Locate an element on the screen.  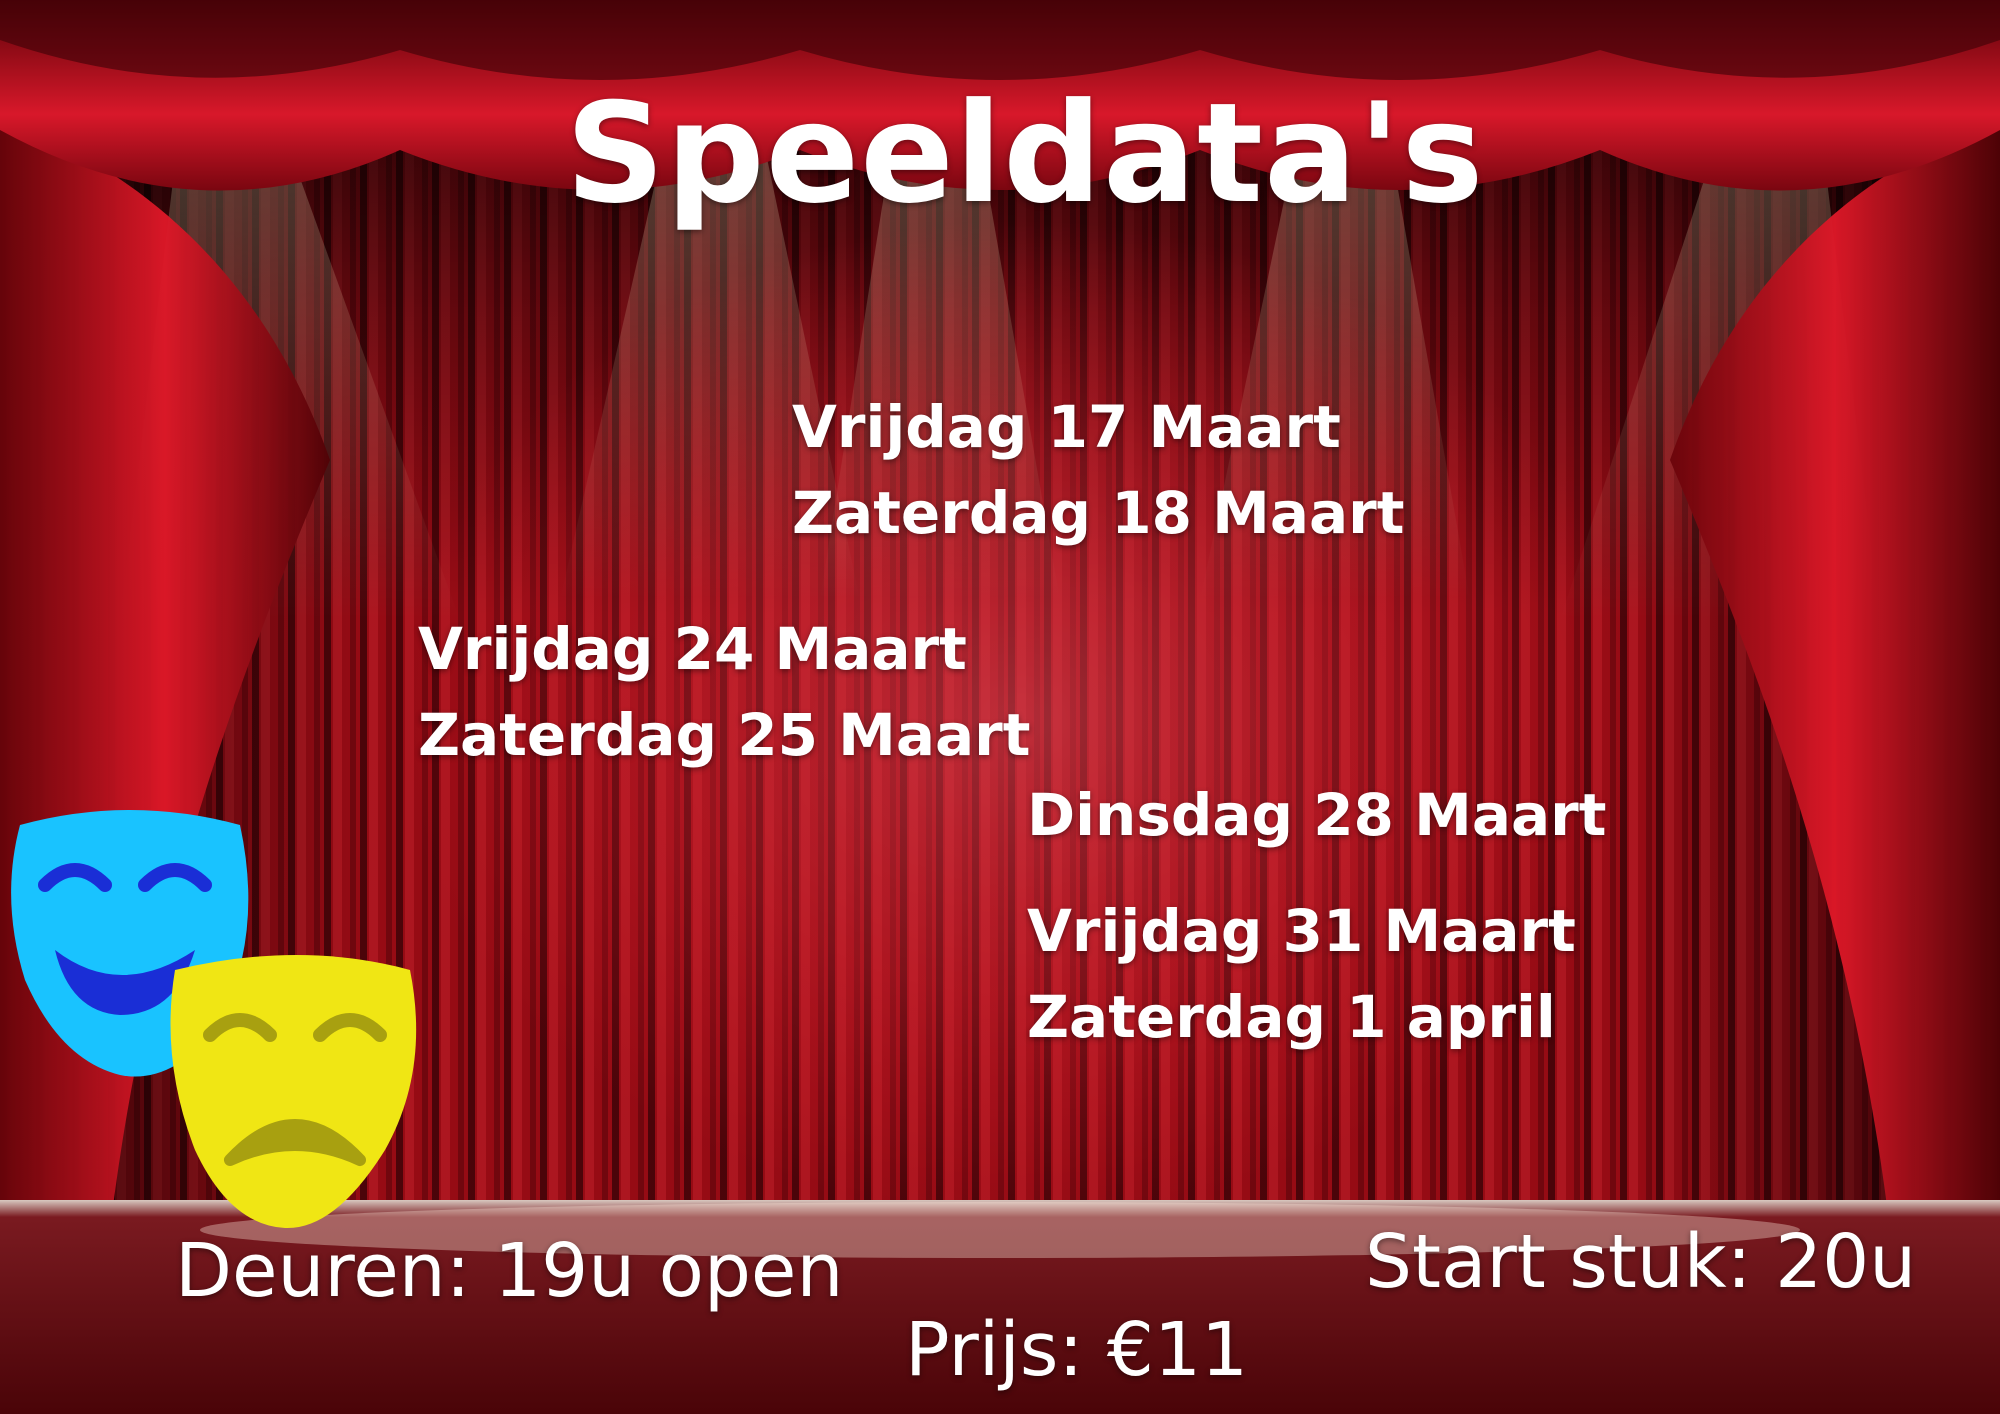
date-line-5: Dinsdag 28 Maart is located at coordinates (1317, 815).